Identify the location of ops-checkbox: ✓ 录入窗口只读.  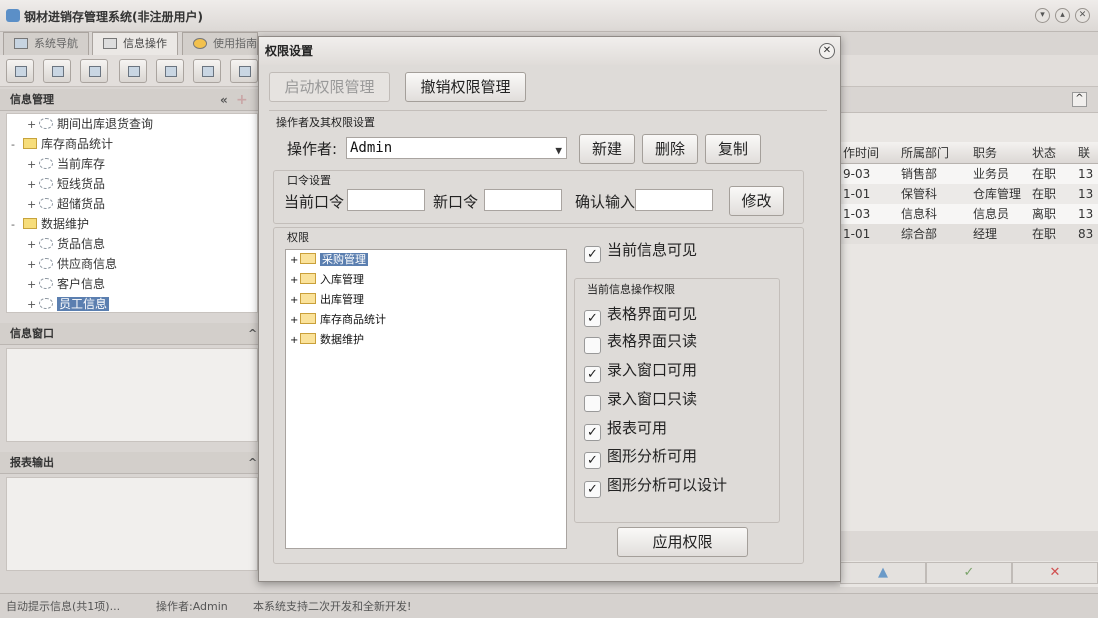
(641, 400).